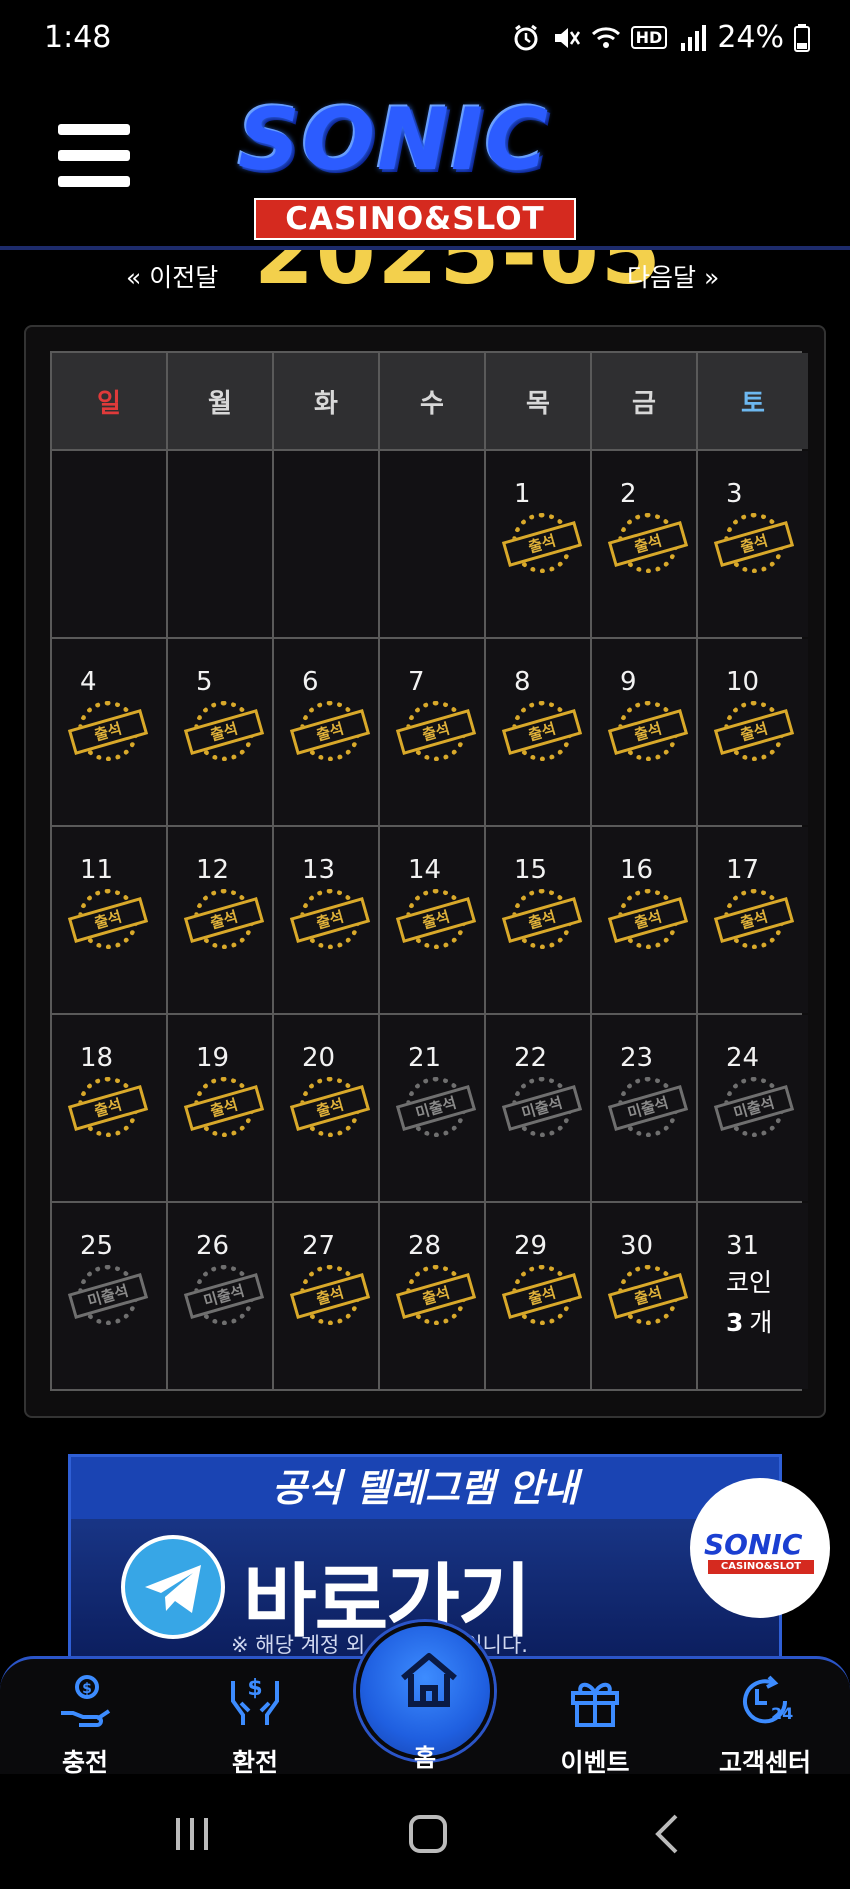 The height and width of the screenshot is (1889, 850). Describe the element at coordinates (637, 870) in the screenshot. I see `day-number: 16` at that location.